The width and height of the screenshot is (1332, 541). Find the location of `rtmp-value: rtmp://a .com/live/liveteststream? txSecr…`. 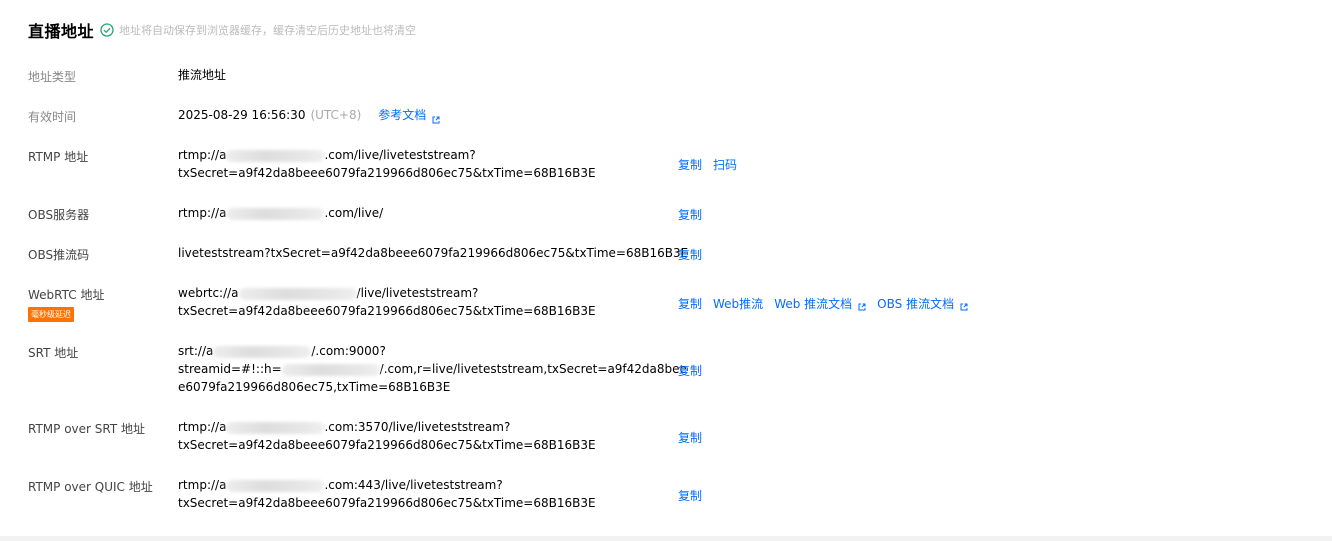

rtmp-value: rtmp://a .com/live/liveteststream? txSecr… is located at coordinates (387, 164).